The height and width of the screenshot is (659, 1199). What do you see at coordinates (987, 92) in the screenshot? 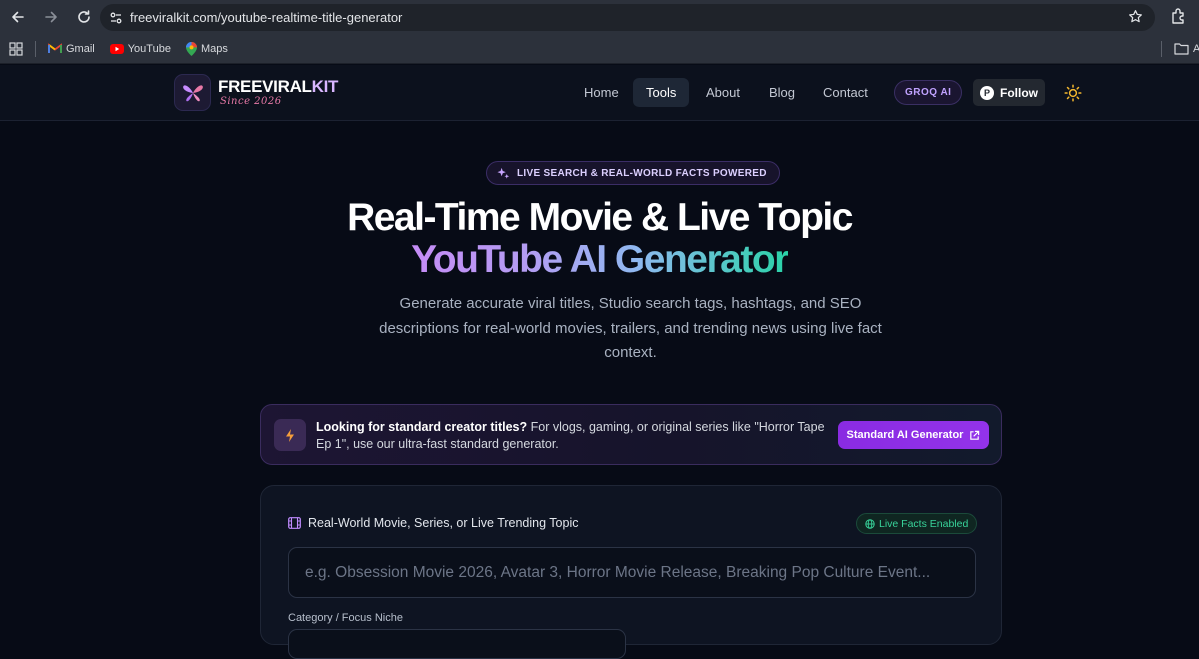
I see `patreon-icon: P` at bounding box center [987, 92].